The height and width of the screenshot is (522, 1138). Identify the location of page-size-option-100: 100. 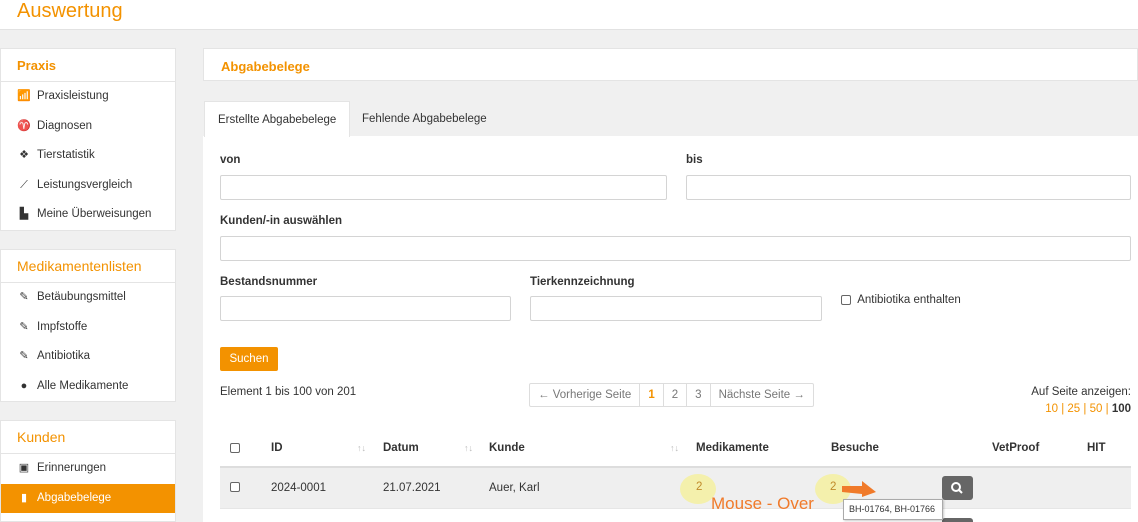
(1121, 409).